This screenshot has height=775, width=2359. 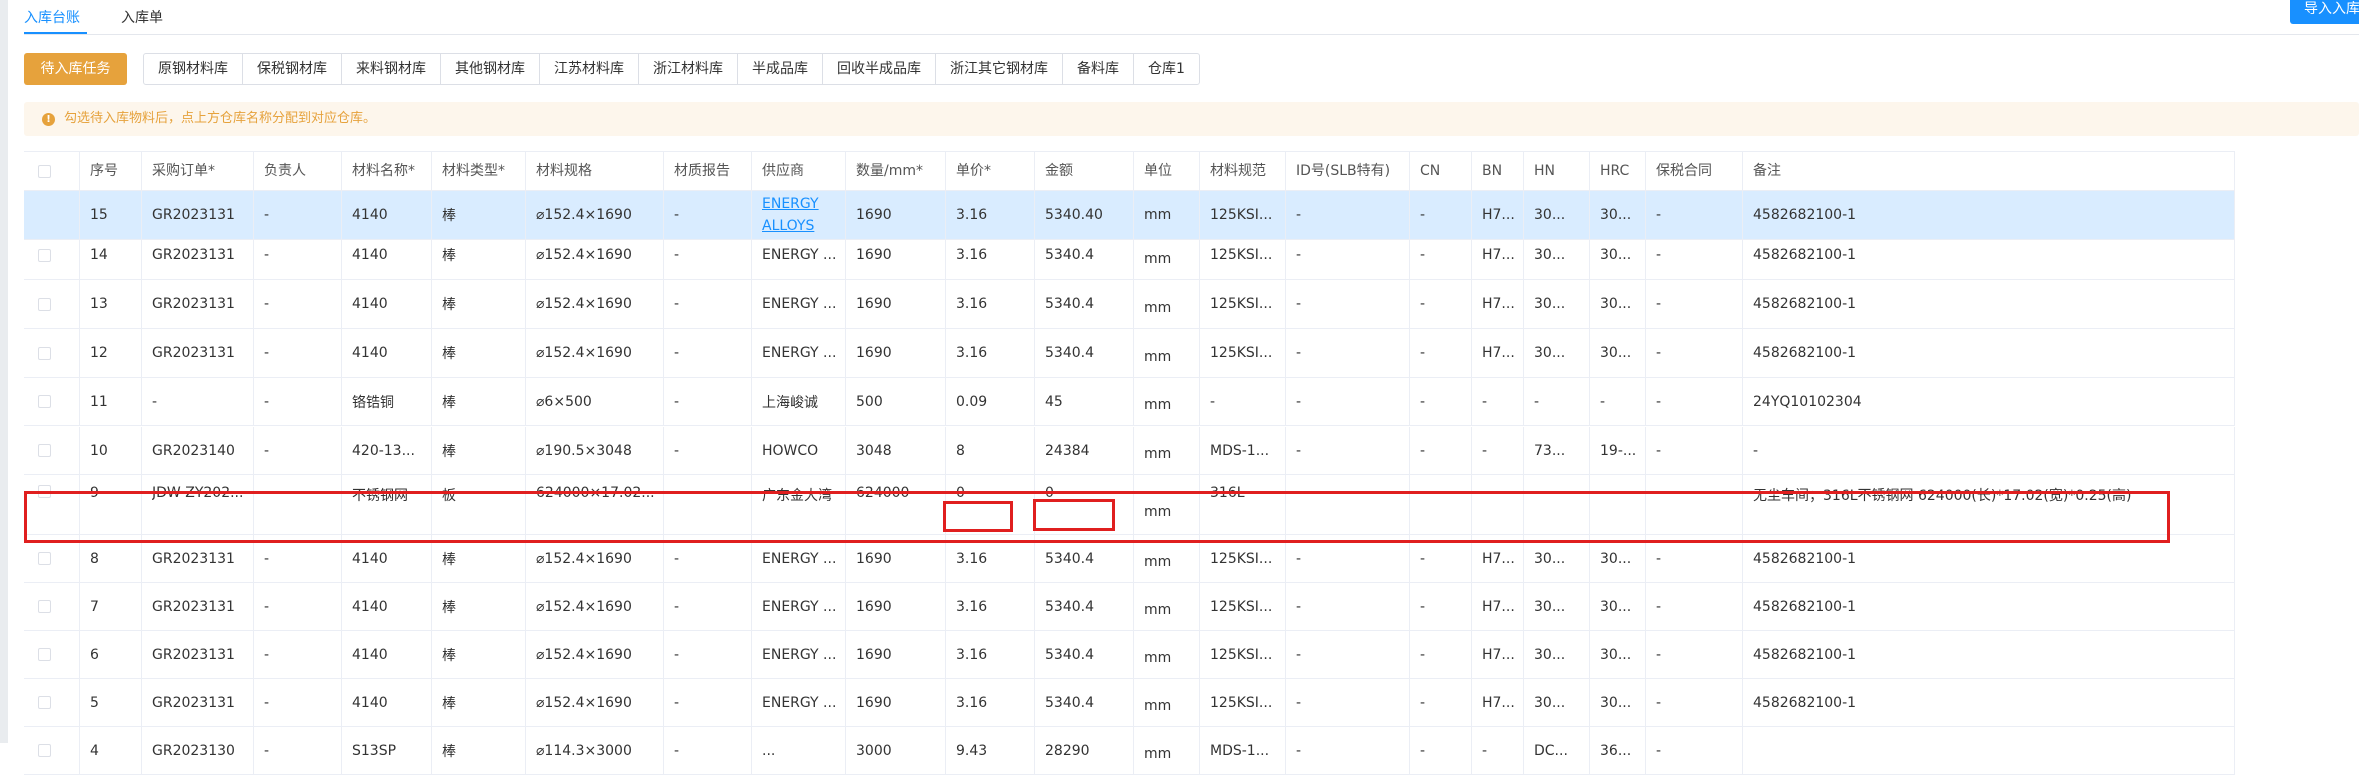 I want to click on column-header: HN, so click(x=1557, y=171).